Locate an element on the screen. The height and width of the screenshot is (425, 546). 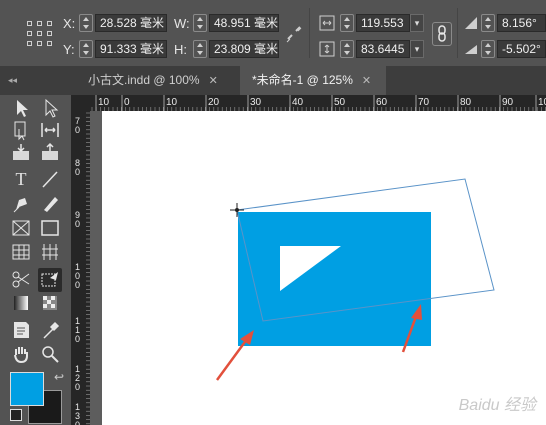
pencil-tool-icon is located at coordinates (50, 203).